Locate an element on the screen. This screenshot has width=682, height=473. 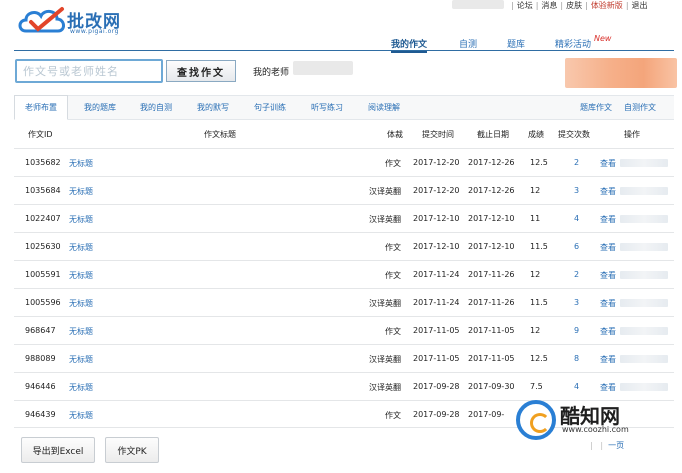
tab-listening-practice: 听写练习 is located at coordinates (327, 107).